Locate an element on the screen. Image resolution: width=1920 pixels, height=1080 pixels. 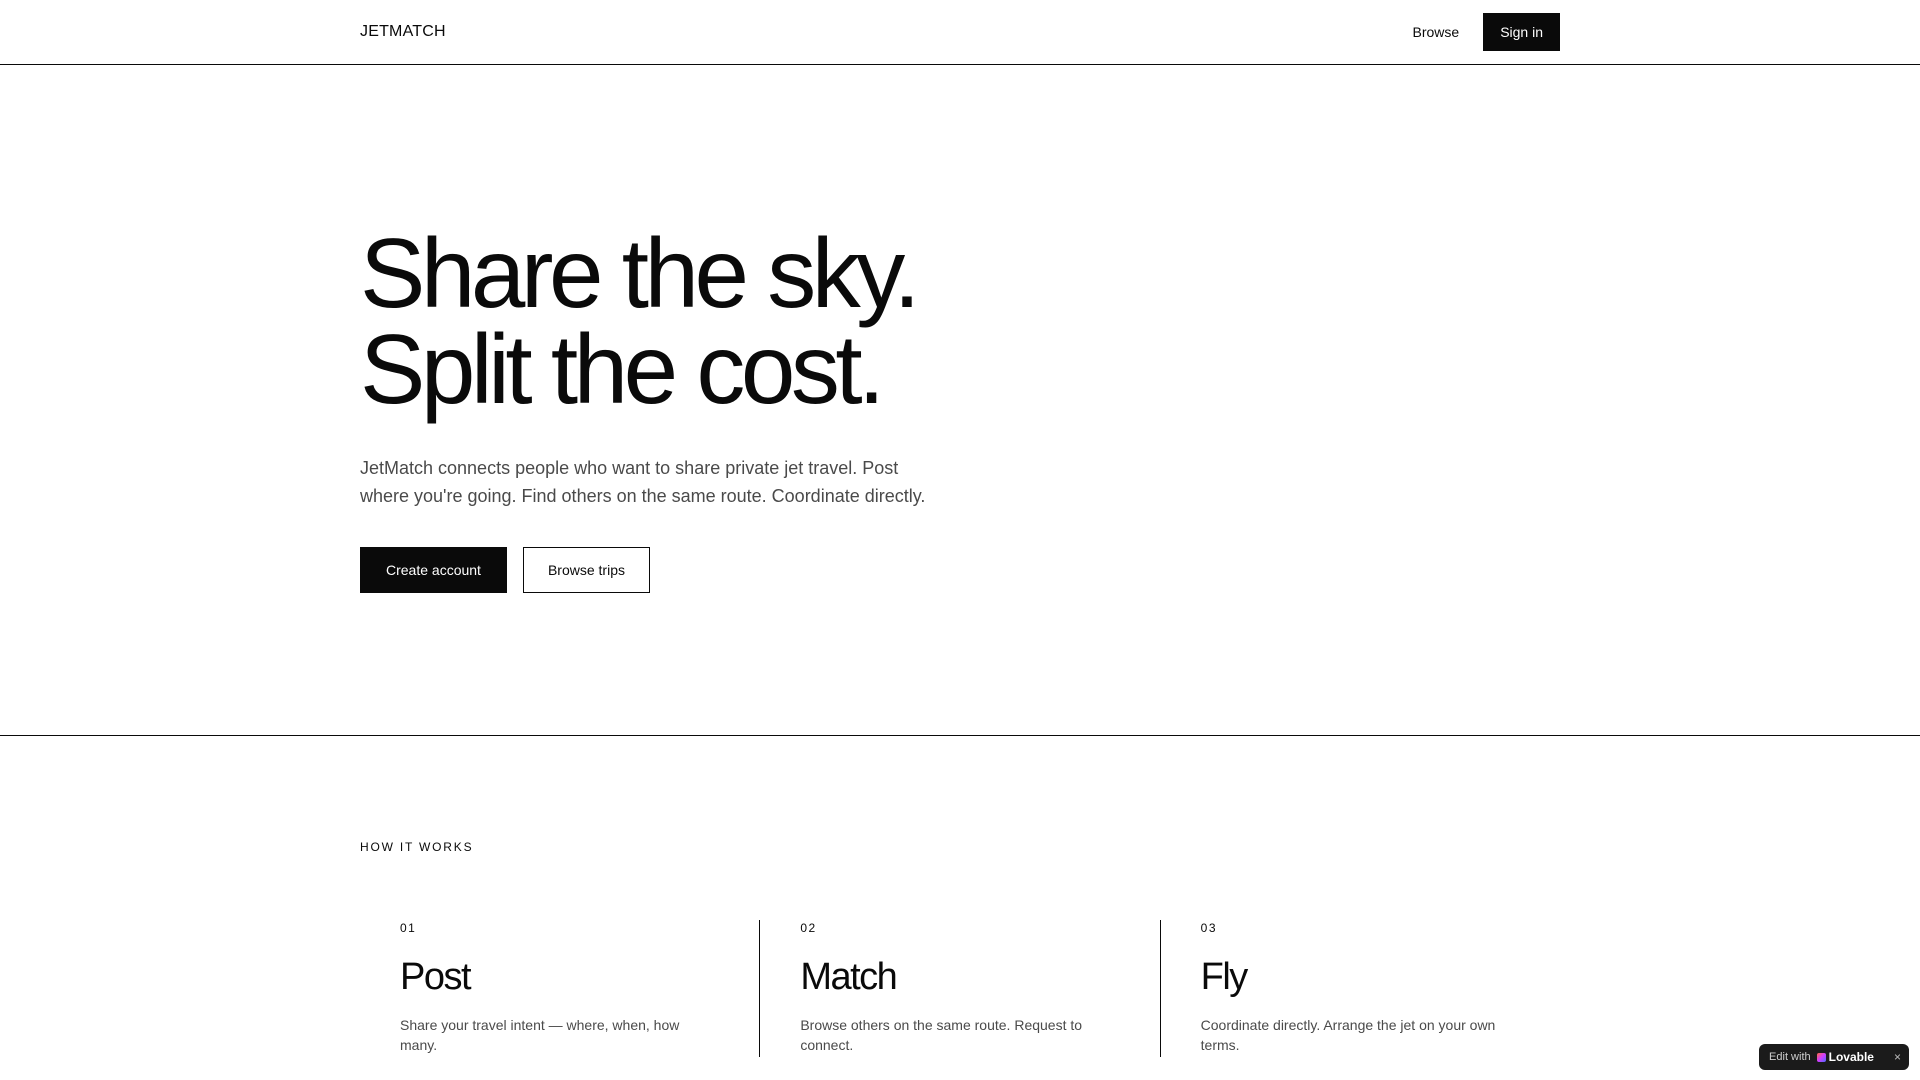
lovable-badge: Edit with Lovable × is located at coordinates (1834, 1057).